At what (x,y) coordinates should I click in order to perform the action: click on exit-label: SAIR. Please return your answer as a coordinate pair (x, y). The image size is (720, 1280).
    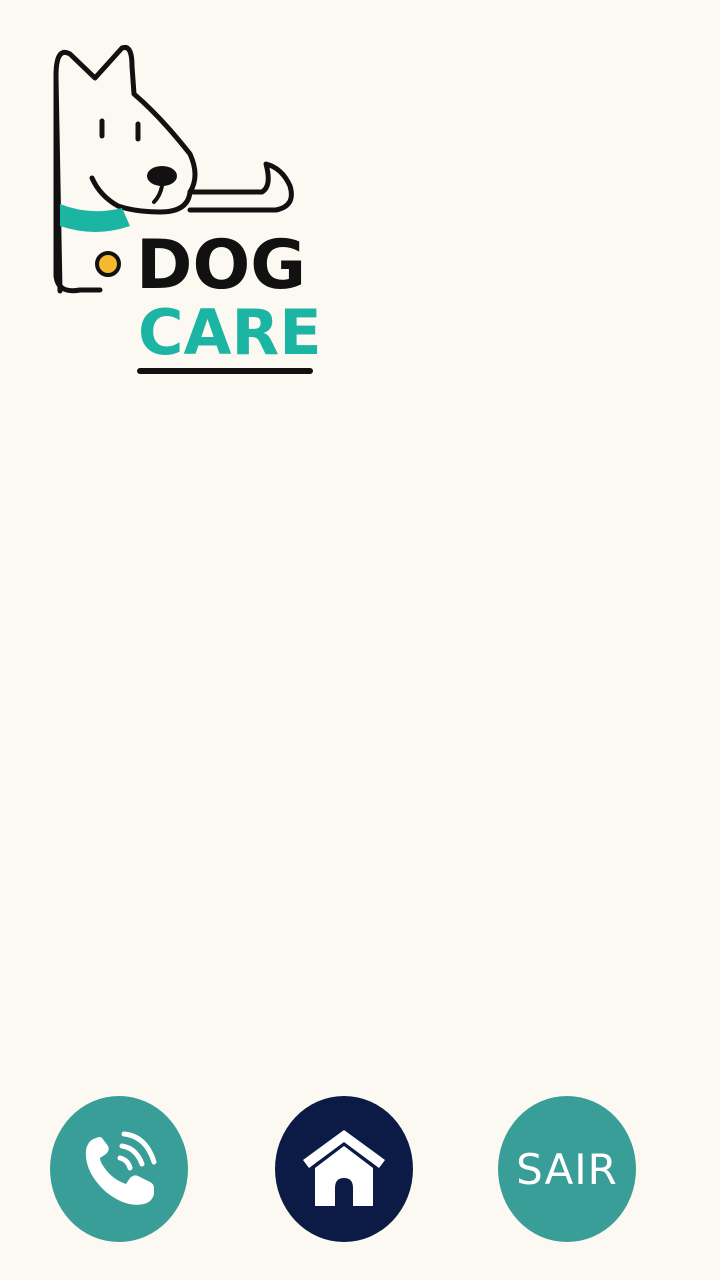
    Looking at the image, I should click on (567, 1169).